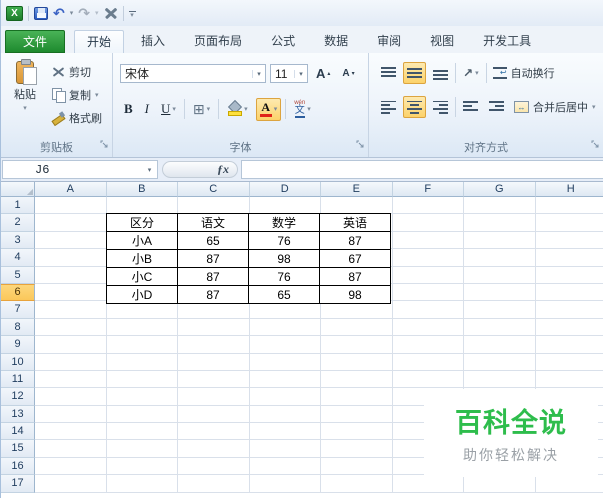 The image size is (603, 498). What do you see at coordinates (414, 73) in the screenshot?
I see `middle-align-button` at bounding box center [414, 73].